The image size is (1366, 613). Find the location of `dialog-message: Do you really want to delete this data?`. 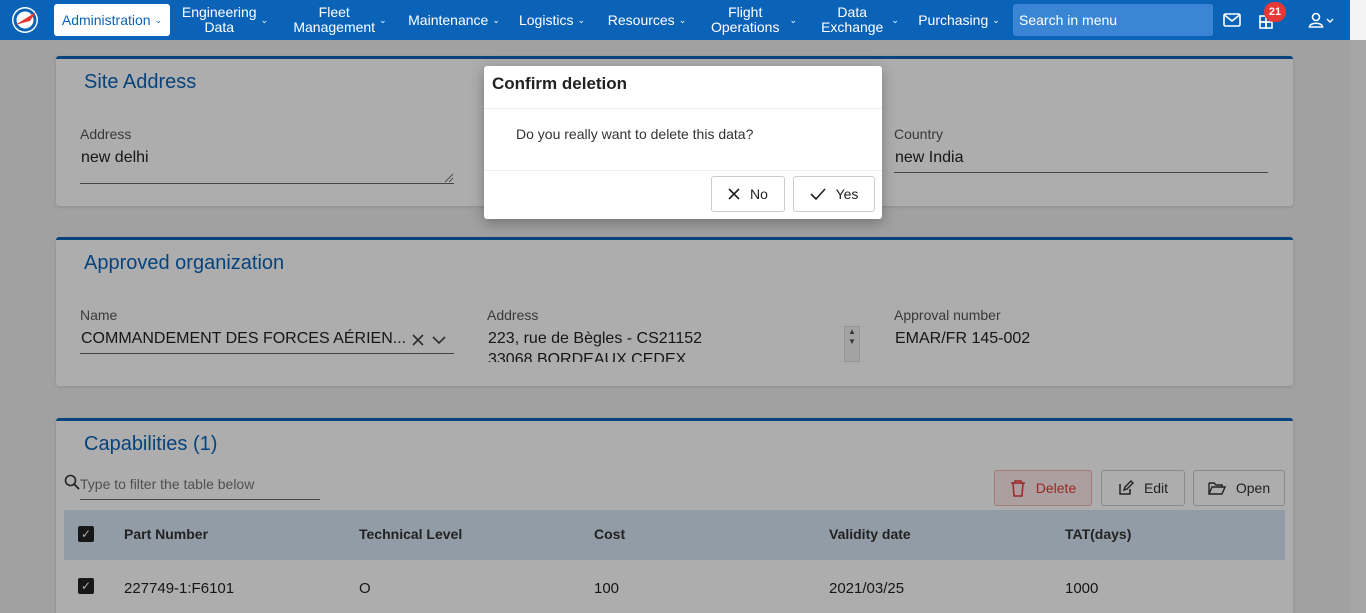

dialog-message: Do you really want to delete this data? is located at coordinates (635, 134).